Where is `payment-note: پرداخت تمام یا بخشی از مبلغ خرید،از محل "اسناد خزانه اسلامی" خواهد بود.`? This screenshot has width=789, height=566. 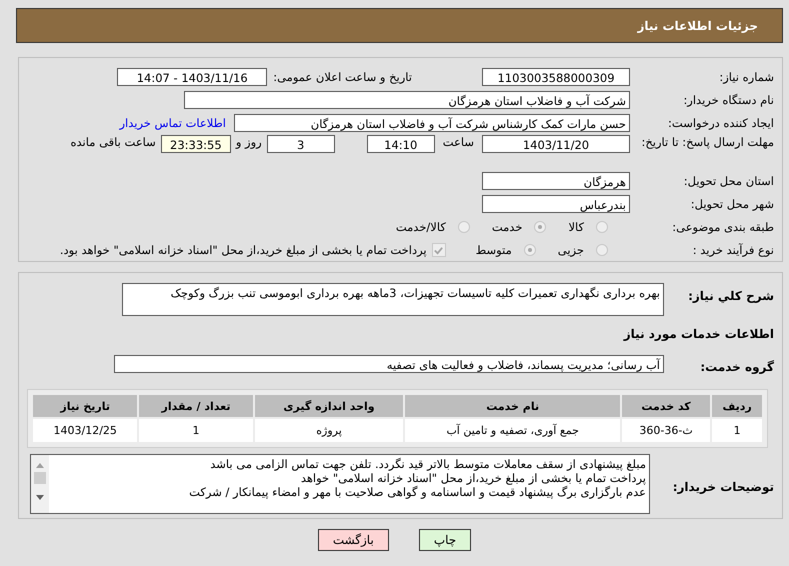 payment-note: پرداخت تمام یا بخشی از مبلغ خرید،از محل "اسناد خزانه اسلامی" خواهد بود. is located at coordinates (243, 250).